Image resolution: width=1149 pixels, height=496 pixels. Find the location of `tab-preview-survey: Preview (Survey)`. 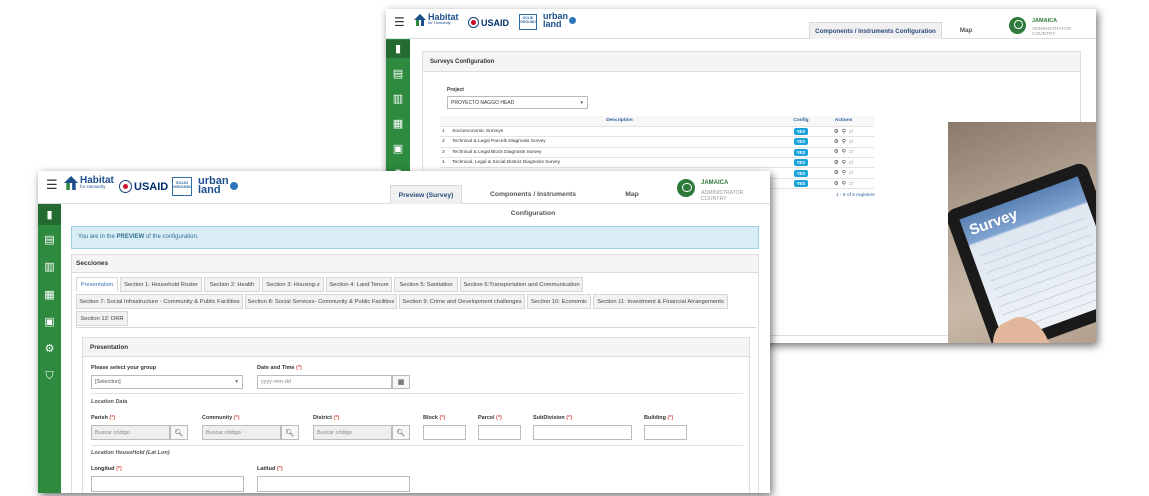

tab-preview-survey: Preview (Survey) is located at coordinates (426, 194).